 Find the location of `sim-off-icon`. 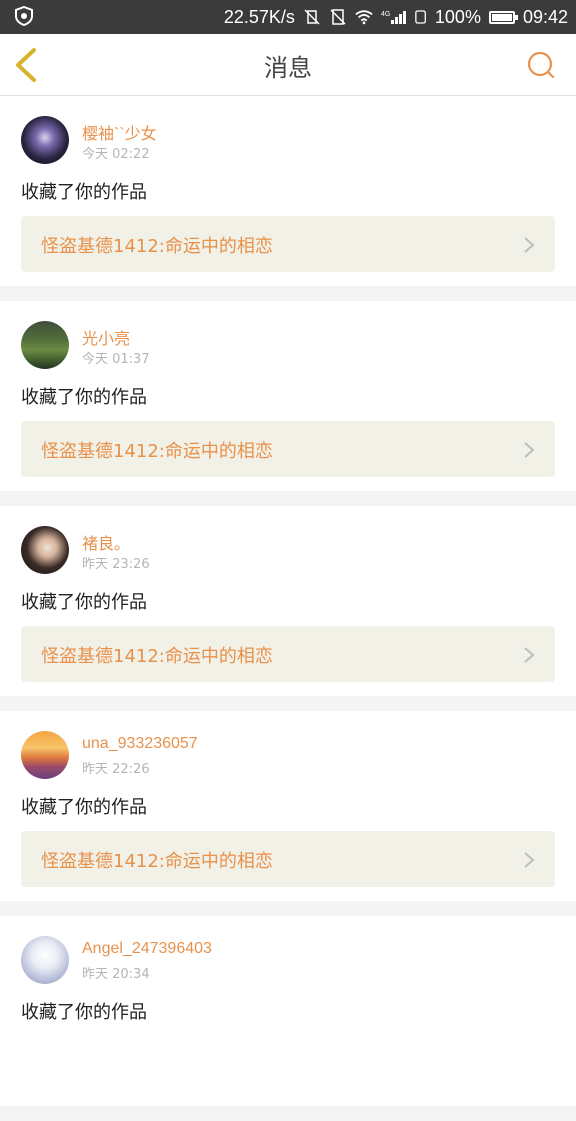

sim-off-icon is located at coordinates (338, 17).